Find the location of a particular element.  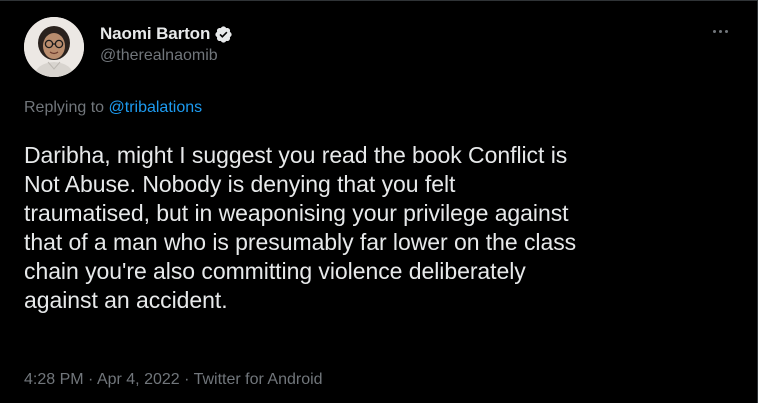

replying-prefix: Replying to is located at coordinates (66, 107).